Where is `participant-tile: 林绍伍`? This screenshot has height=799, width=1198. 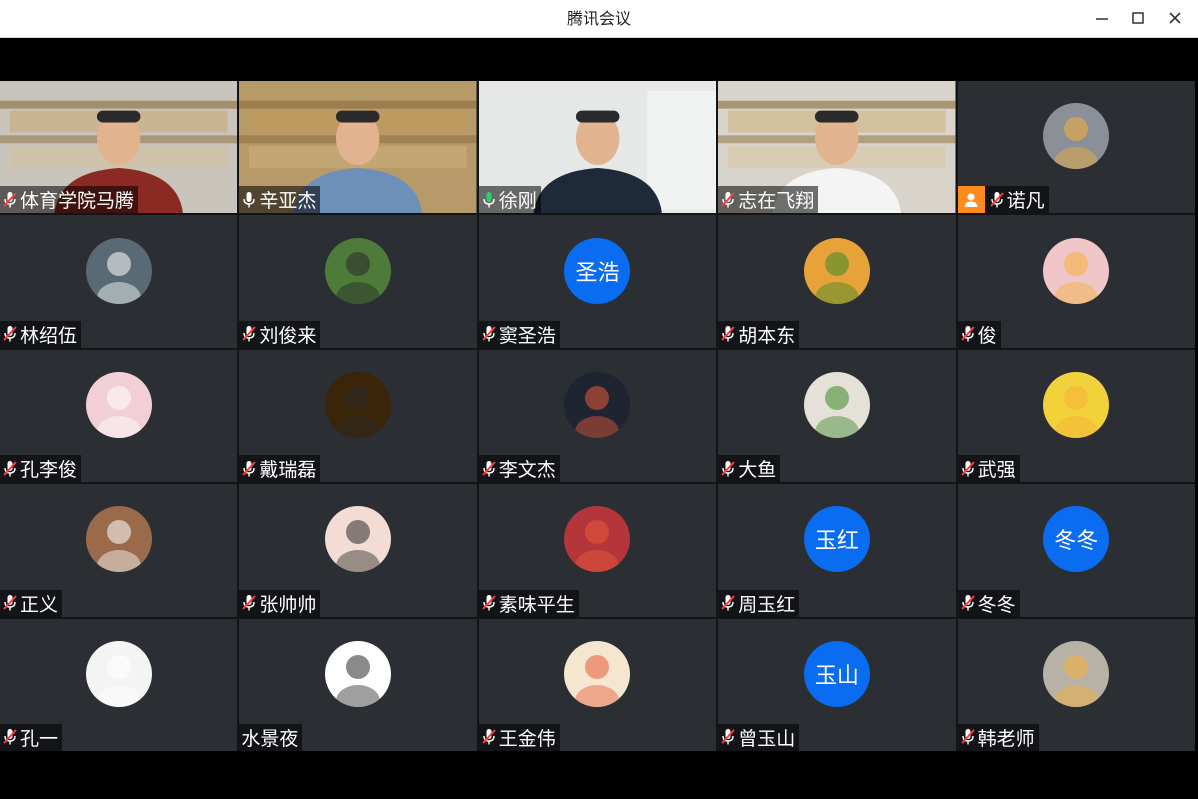
participant-tile: 林绍伍 is located at coordinates (119, 281).